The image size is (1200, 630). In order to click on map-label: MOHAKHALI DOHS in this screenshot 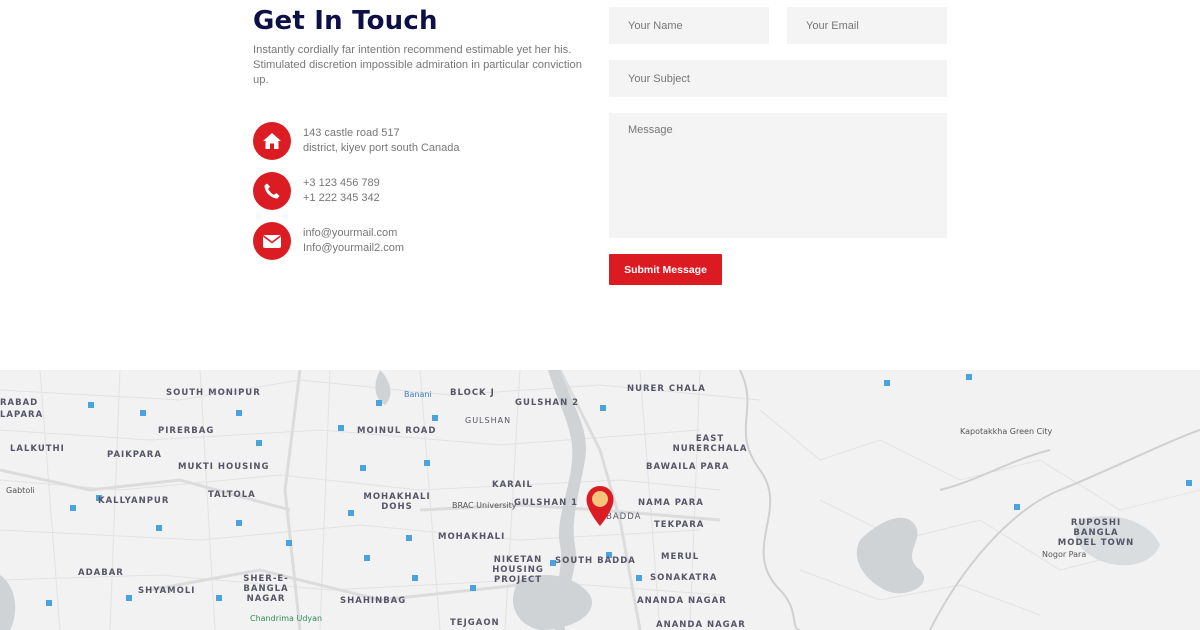, I will do `click(397, 502)`.